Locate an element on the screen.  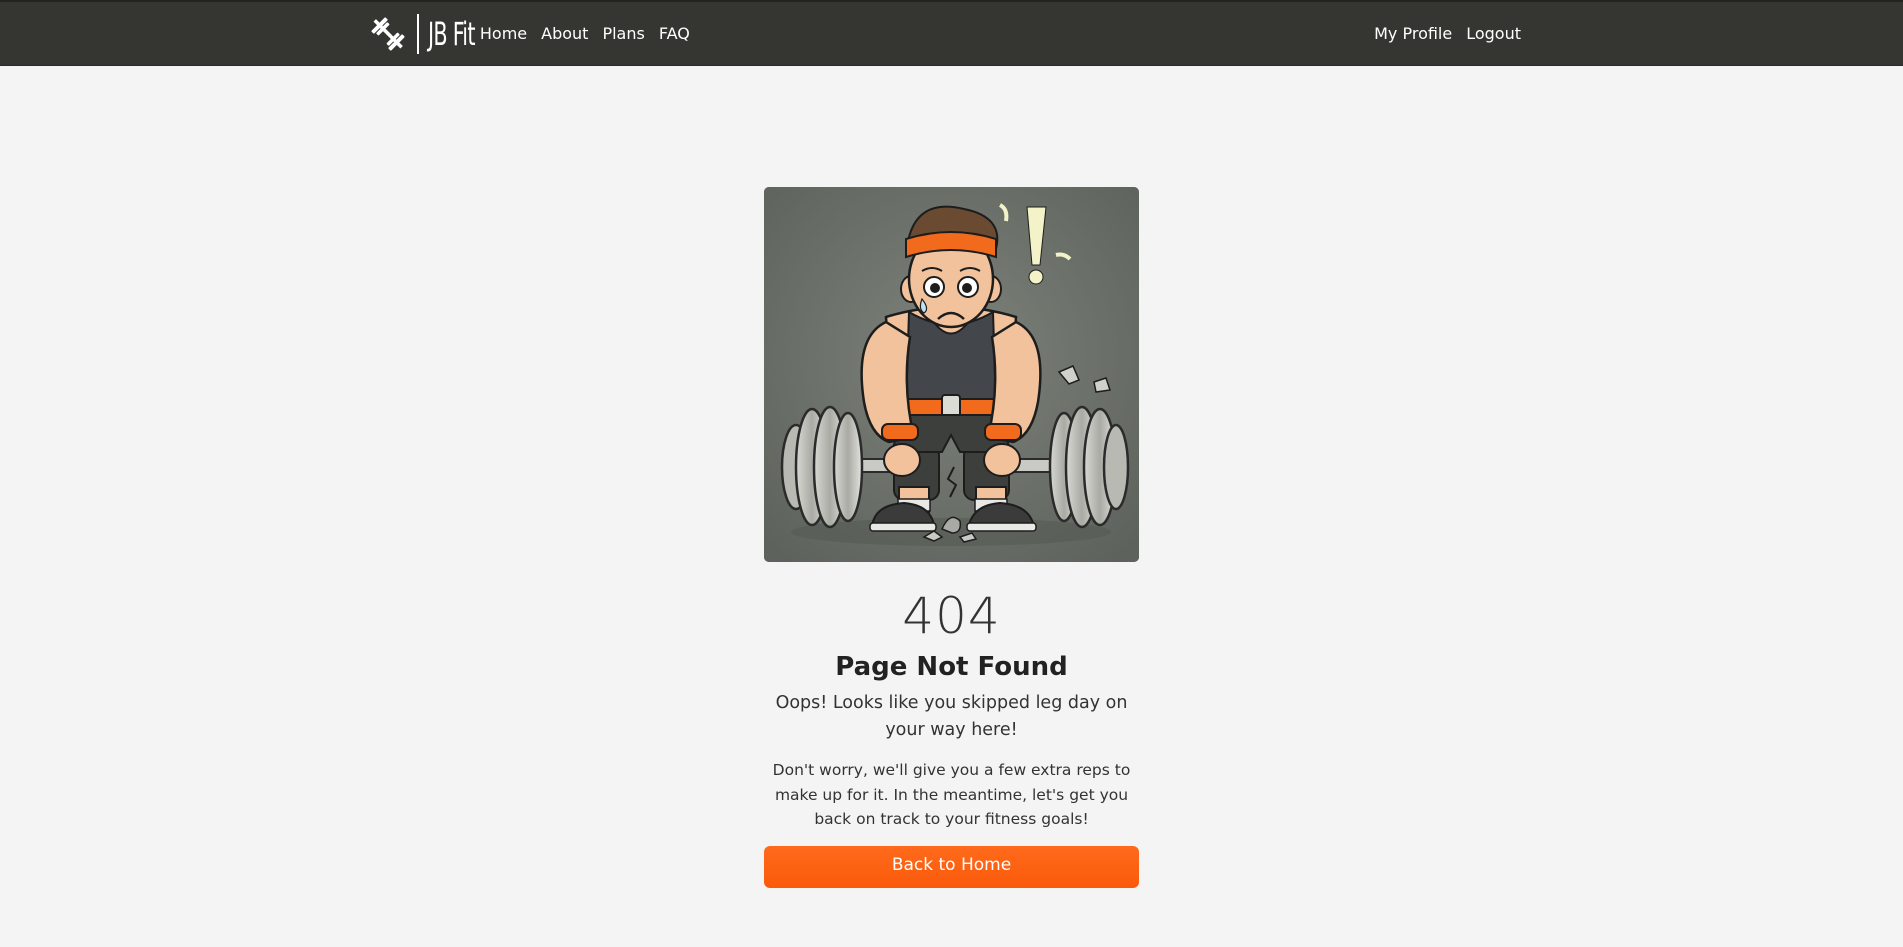
brand-logo-link: JB Fit is located at coordinates (429, 34).